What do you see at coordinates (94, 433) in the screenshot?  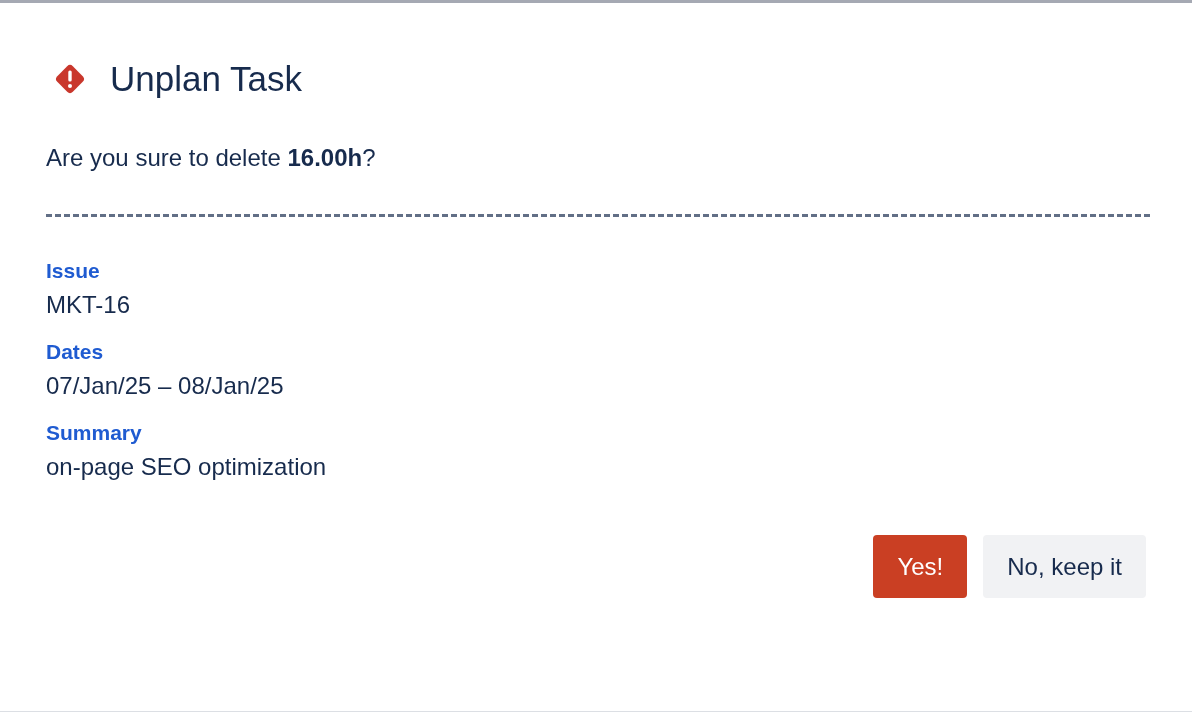 I see `field-label: Summary` at bounding box center [94, 433].